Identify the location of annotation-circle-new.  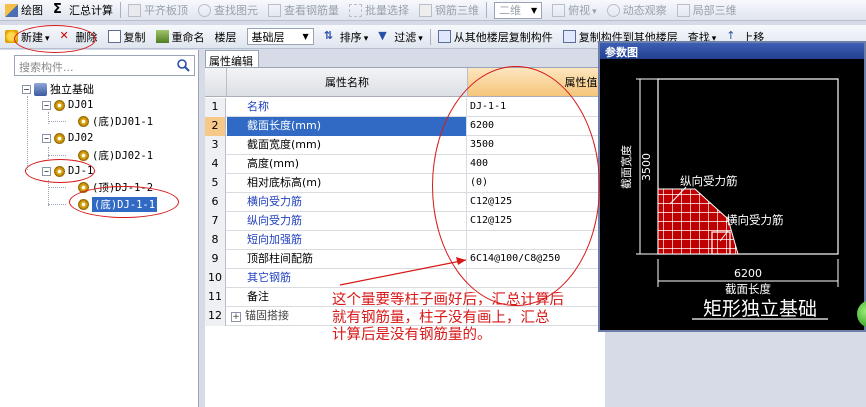
(55, 39).